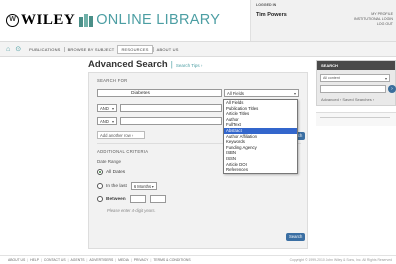 Image resolution: width=396 pixels, height=264 pixels. Describe the element at coordinates (86, 20) in the screenshot. I see `library-books-icon` at that location.